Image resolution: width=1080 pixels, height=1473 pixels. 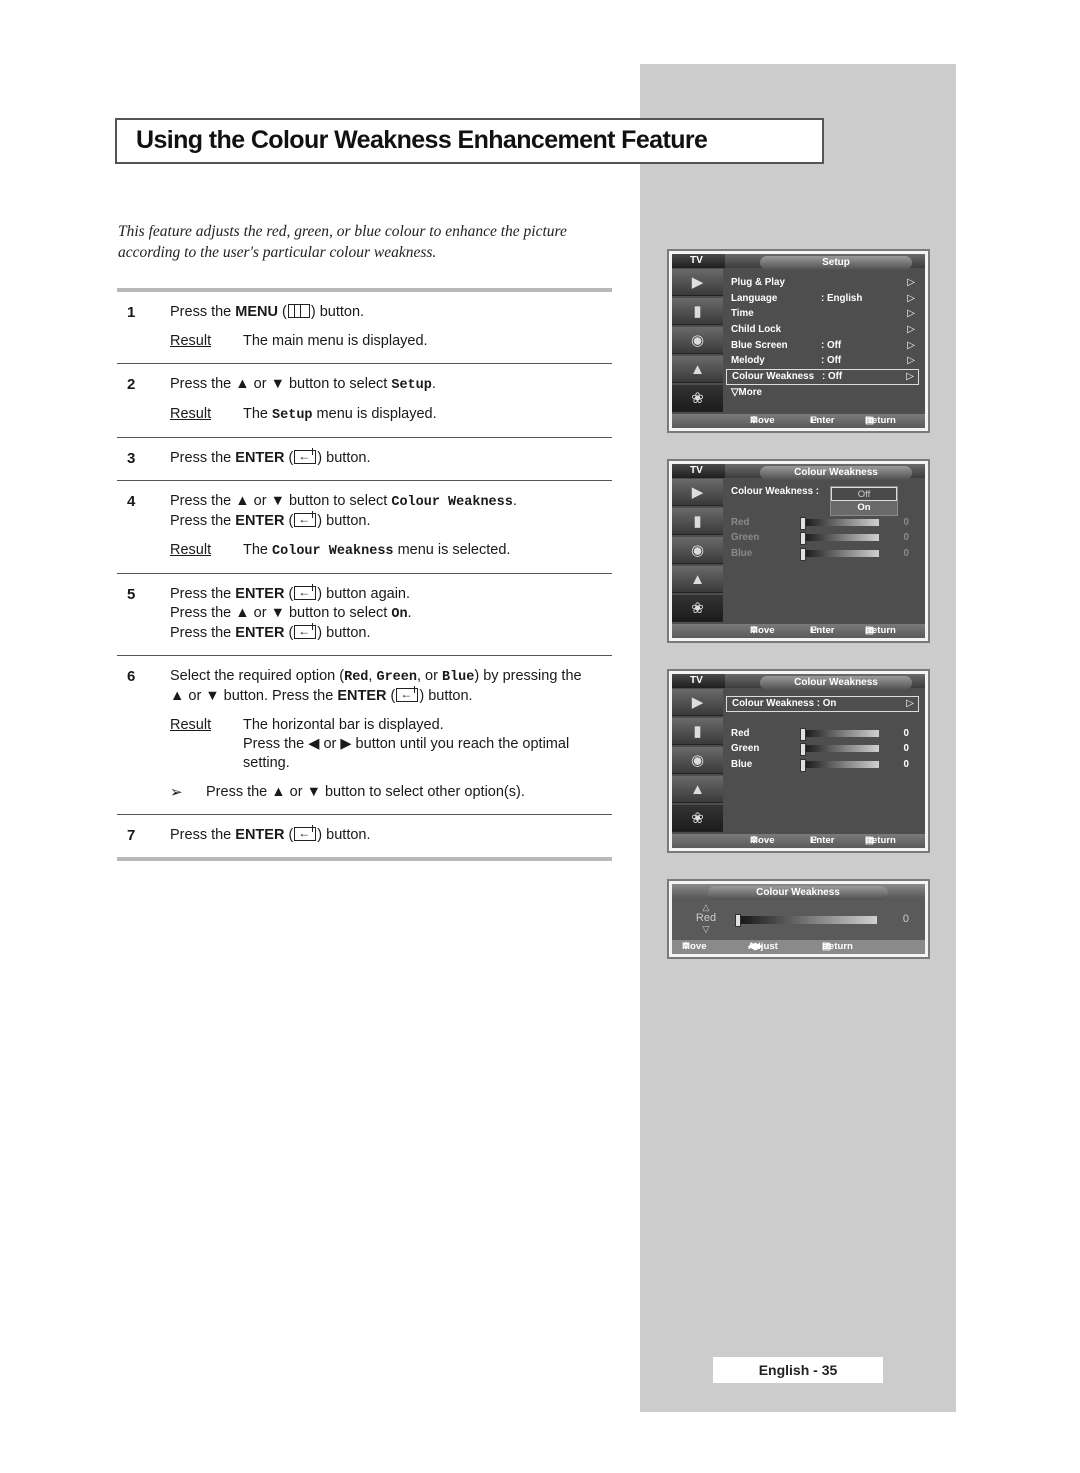 I want to click on menu-row-language: Language: English ▷, so click(x=822, y=299).